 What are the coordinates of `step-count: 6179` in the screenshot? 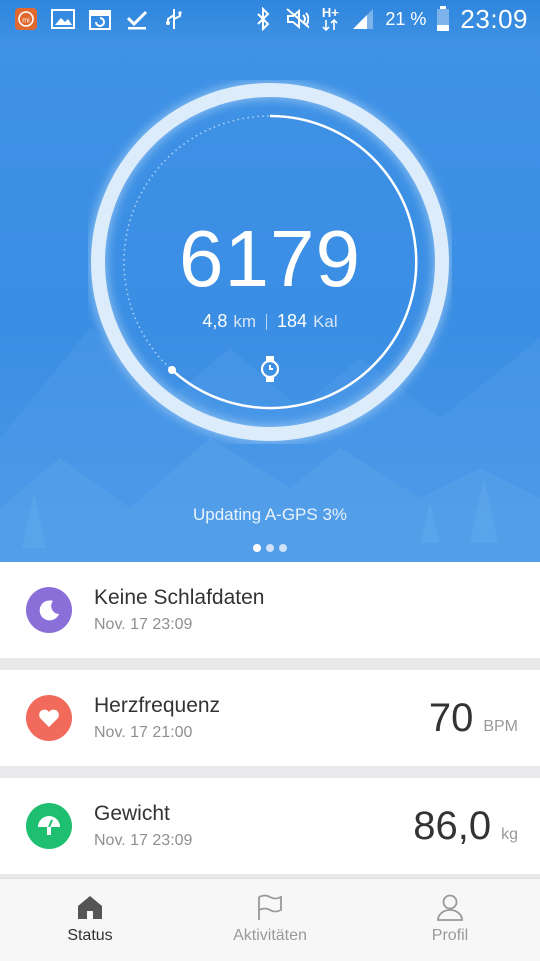 It's located at (270, 258).